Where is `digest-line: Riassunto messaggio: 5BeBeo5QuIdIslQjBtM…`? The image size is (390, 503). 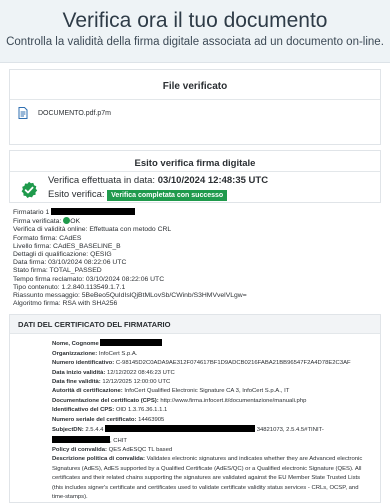 digest-line: Riassunto messaggio: 5BeBeo5QuIdIslQjBtM… is located at coordinates (130, 296).